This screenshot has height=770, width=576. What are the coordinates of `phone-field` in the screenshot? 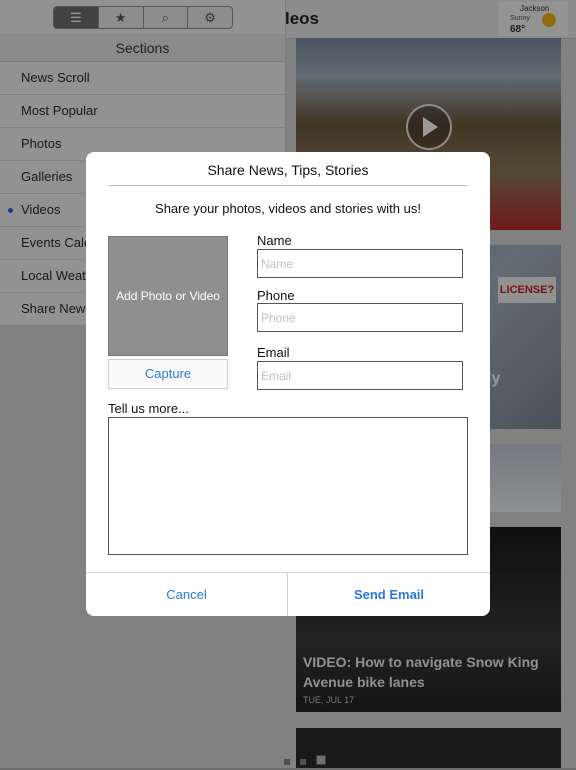 It's located at (360, 317).